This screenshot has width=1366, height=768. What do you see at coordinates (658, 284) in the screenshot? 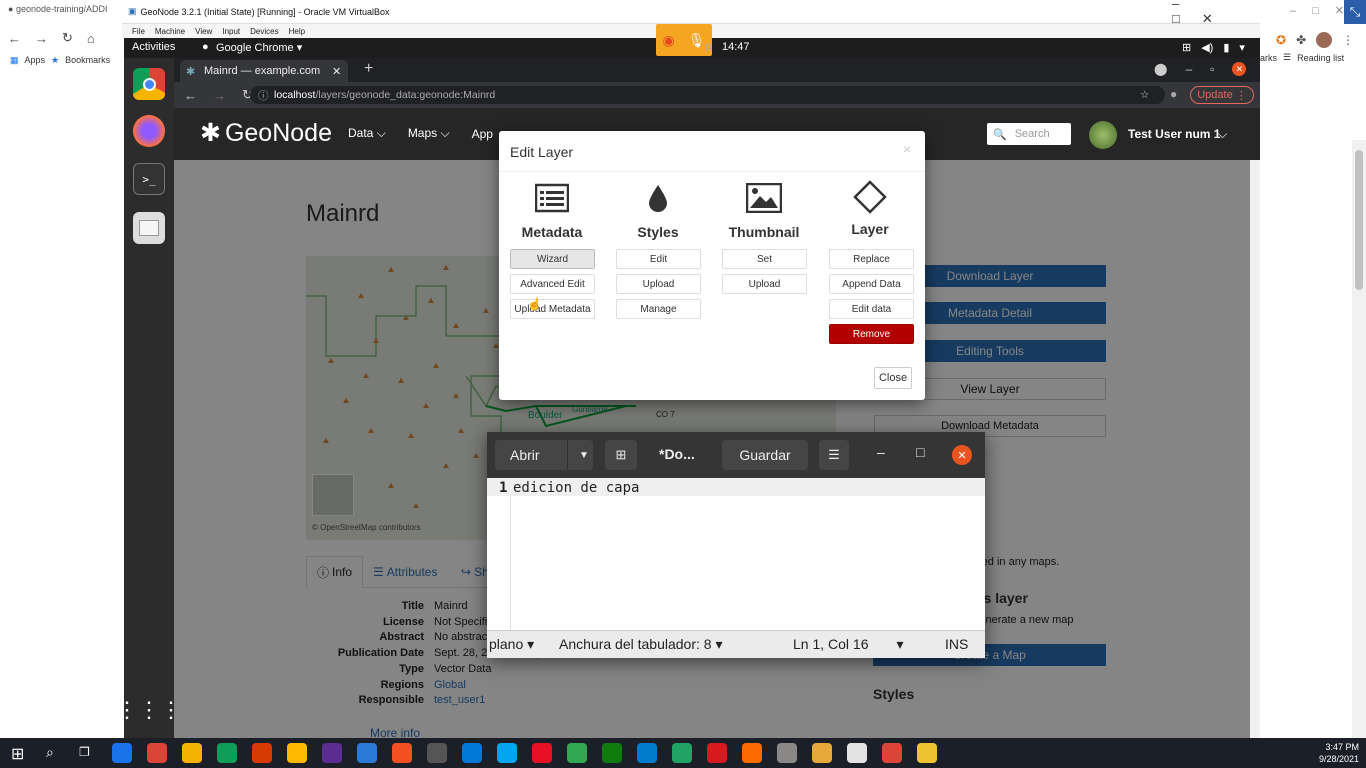
I see `style-upload-button: Upload` at bounding box center [658, 284].